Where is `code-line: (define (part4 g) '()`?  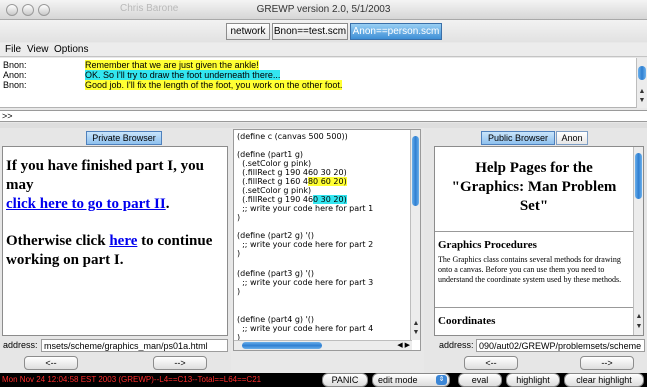
code-line: (define (part4 g) '() is located at coordinates (276, 319).